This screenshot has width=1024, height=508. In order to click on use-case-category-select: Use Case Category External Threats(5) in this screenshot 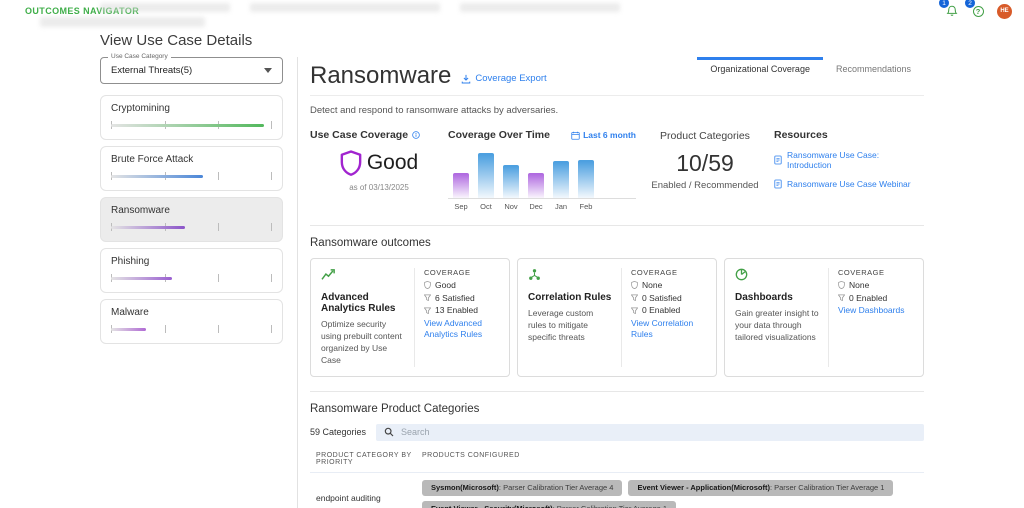, I will do `click(191, 68)`.